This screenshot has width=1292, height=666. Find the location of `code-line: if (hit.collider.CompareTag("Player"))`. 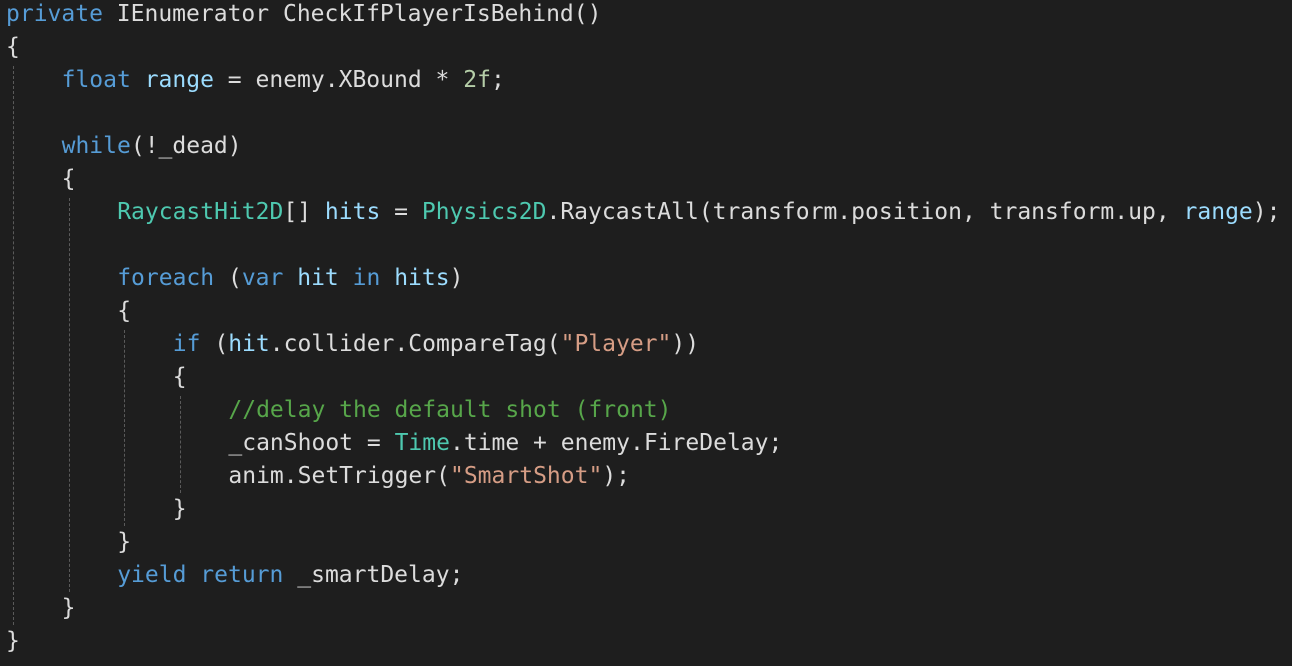

code-line: if (hit.collider.CompareTag("Player")) is located at coordinates (436, 344).